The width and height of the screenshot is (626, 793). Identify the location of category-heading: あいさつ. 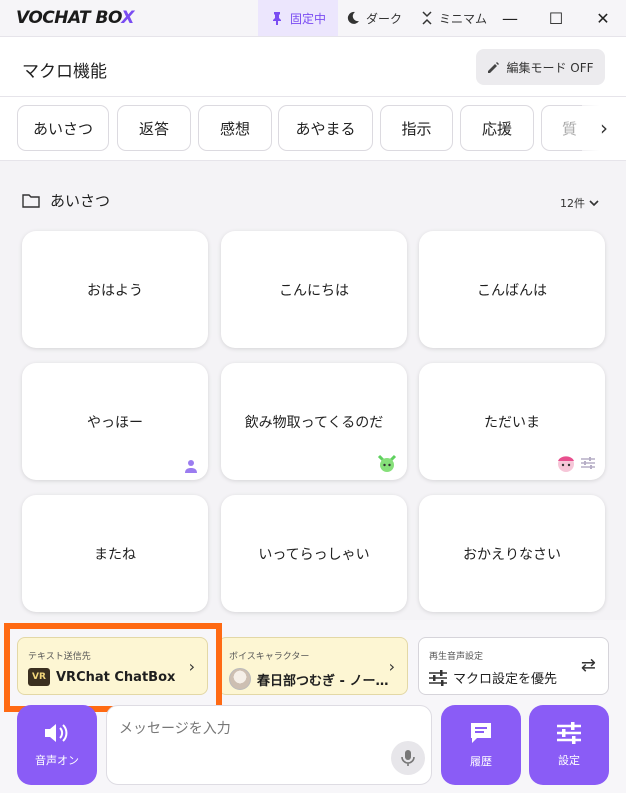
(66, 200).